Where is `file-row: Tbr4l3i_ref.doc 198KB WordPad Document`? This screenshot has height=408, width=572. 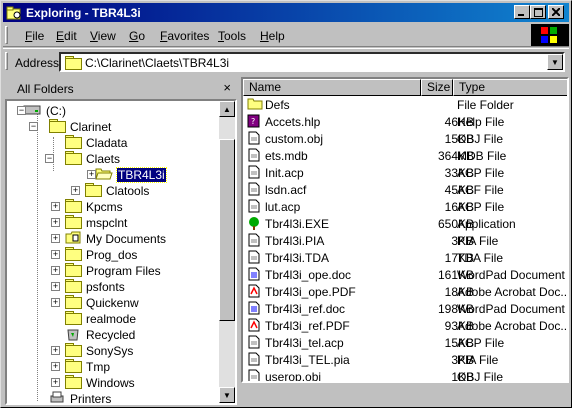 file-row: Tbr4l3i_ref.doc 198KB WordPad Document is located at coordinates (405, 308).